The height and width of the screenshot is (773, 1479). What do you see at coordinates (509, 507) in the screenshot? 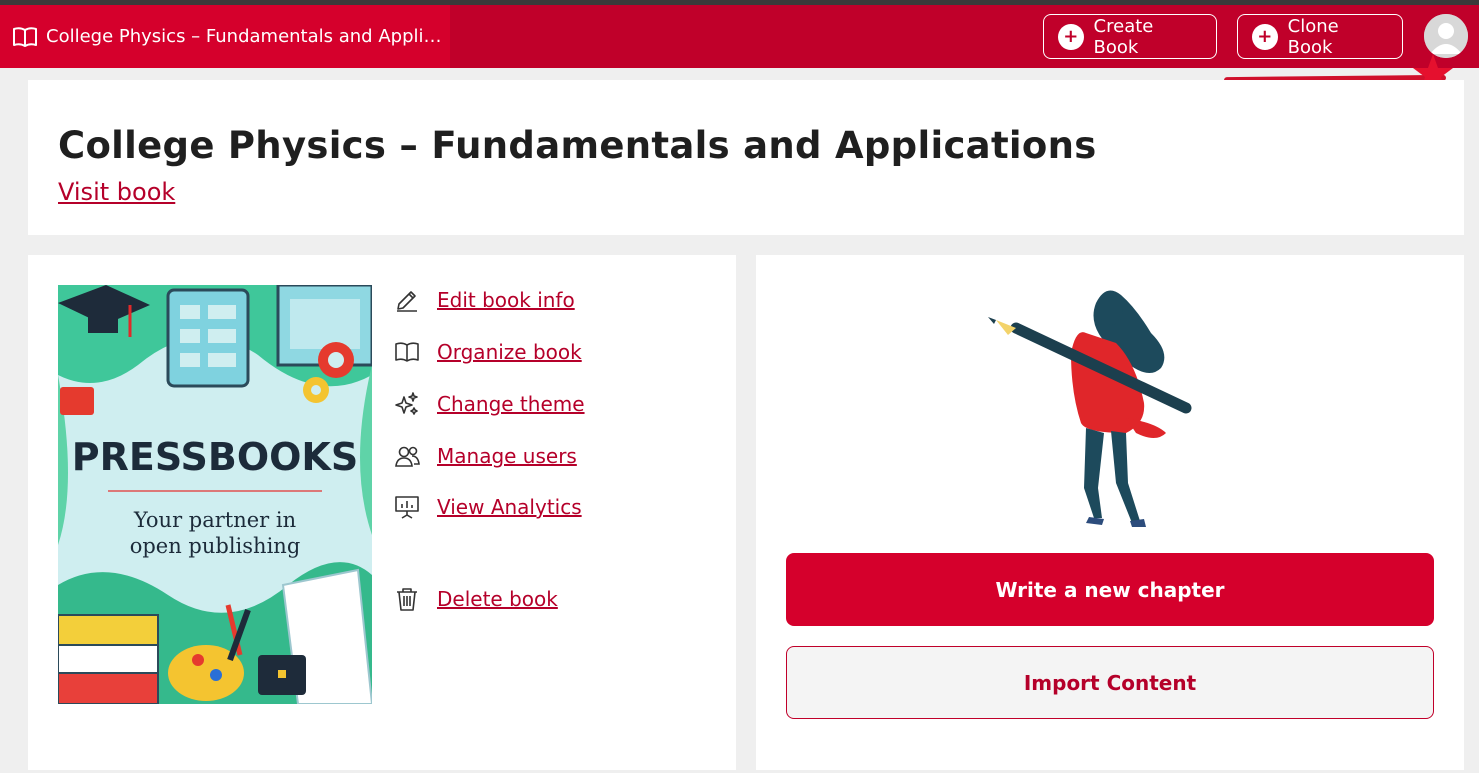
I see `view-analytics-link: View Analytics` at bounding box center [509, 507].